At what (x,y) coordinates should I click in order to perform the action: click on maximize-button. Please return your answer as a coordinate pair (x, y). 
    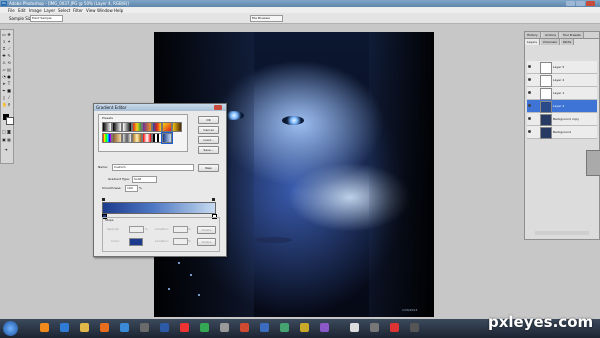
    Looking at the image, I should click on (580, 3).